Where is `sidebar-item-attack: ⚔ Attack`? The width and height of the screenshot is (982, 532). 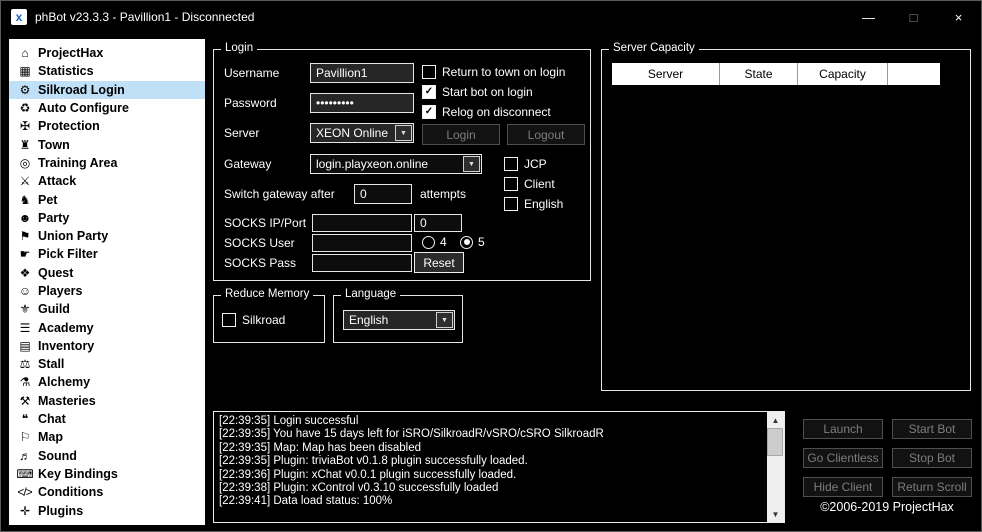
sidebar-item-attack: ⚔ Attack is located at coordinates (107, 181).